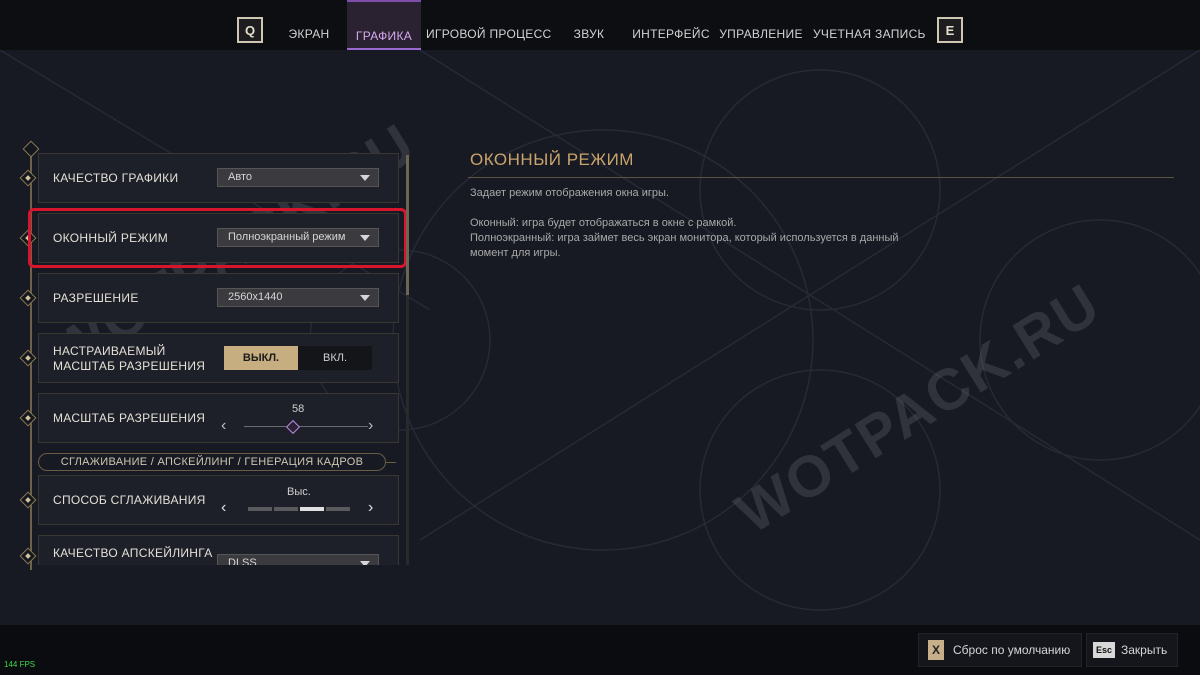  I want to click on resolution-dropdown: 2560x1440, so click(298, 297).